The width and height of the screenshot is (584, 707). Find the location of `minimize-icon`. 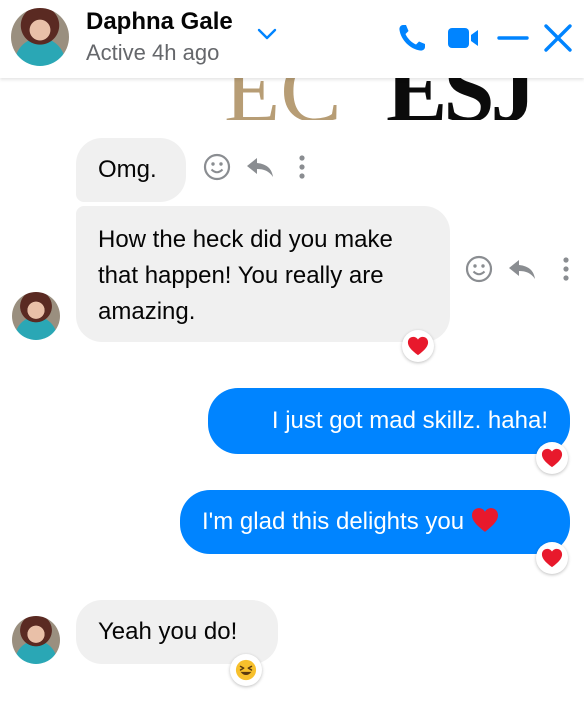

minimize-icon is located at coordinates (513, 38).